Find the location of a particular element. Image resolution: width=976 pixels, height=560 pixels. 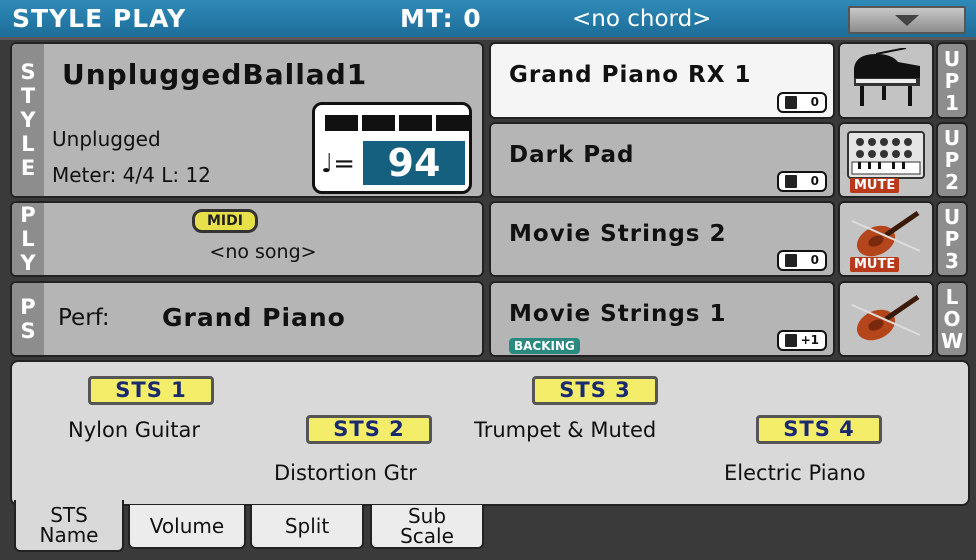

sound-icon-up1 is located at coordinates (886, 80).